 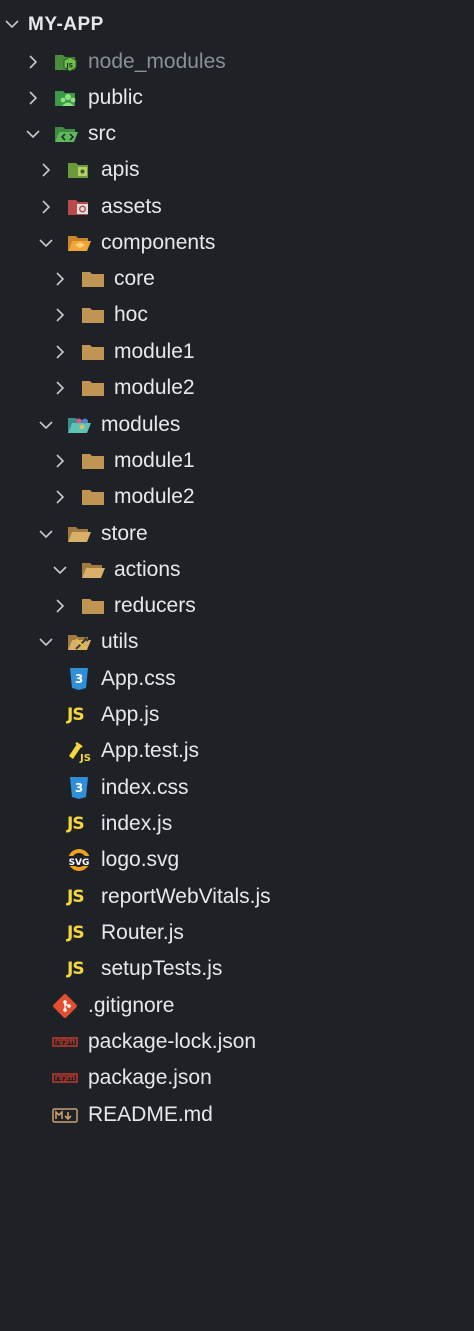 I want to click on tree-item-actions: actions, so click(x=237, y=570).